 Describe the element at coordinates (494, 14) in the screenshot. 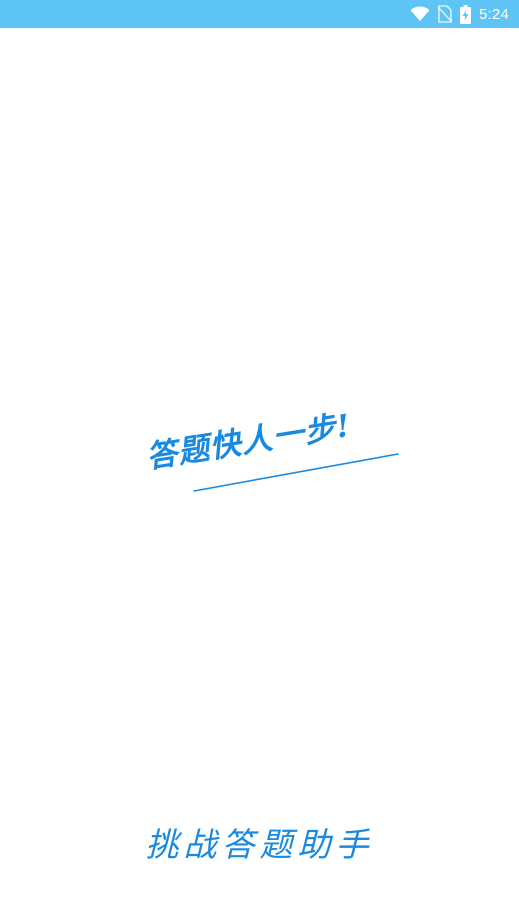

I see `status-time: 5:24` at that location.